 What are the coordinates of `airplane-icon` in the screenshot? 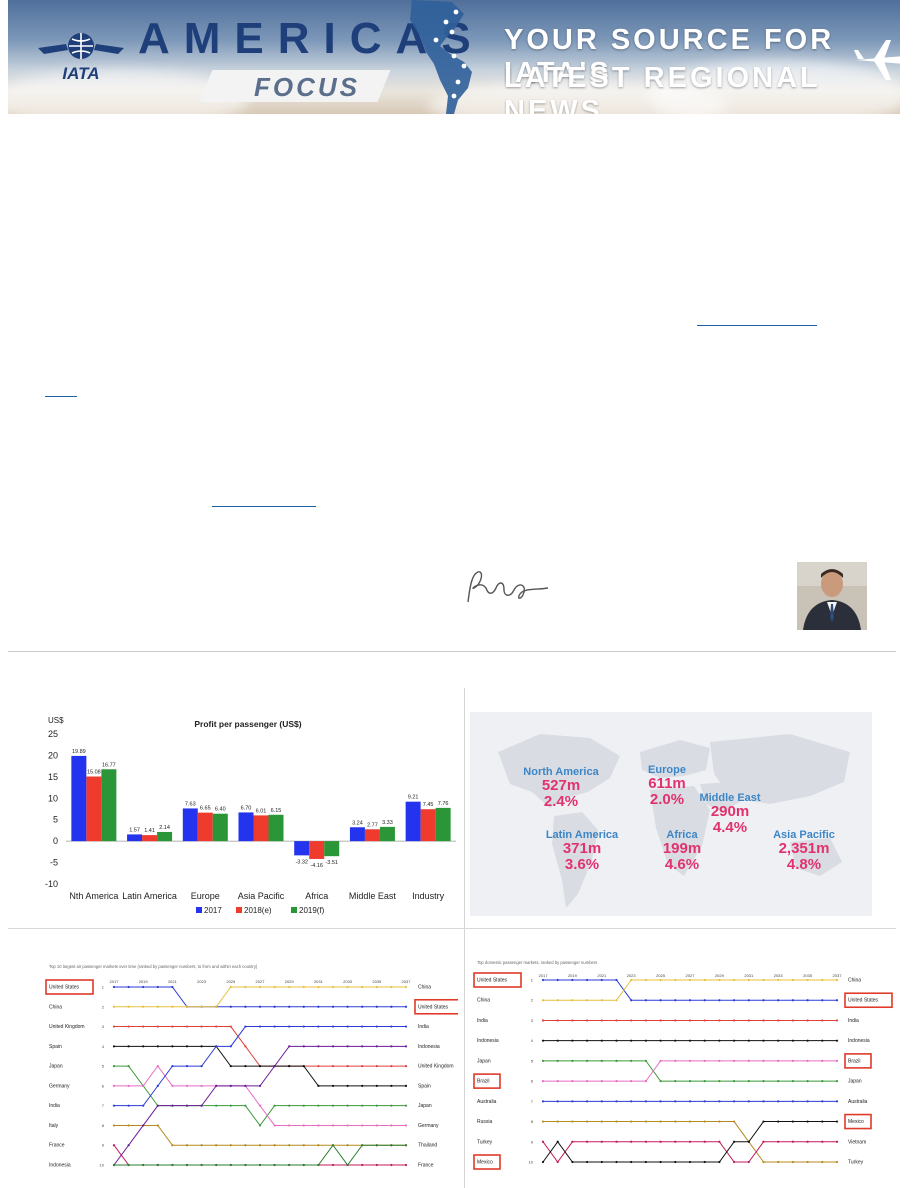 It's located at (877, 60).